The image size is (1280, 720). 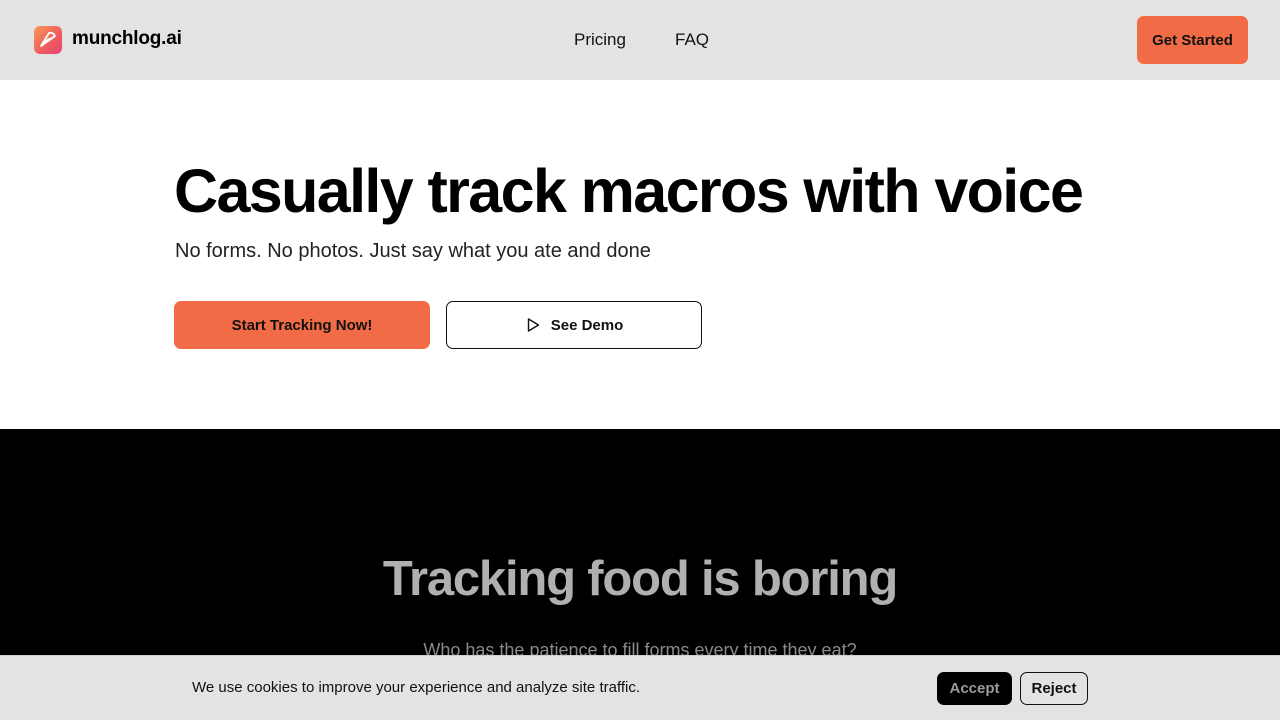 What do you see at coordinates (302, 325) in the screenshot?
I see `start-tracking-button: Start Tracking Now!` at bounding box center [302, 325].